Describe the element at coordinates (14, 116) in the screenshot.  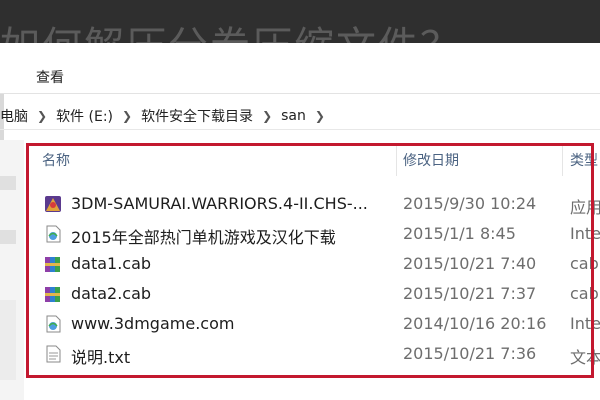
I see `breadcrumb-this-pc: 此电脑` at that location.